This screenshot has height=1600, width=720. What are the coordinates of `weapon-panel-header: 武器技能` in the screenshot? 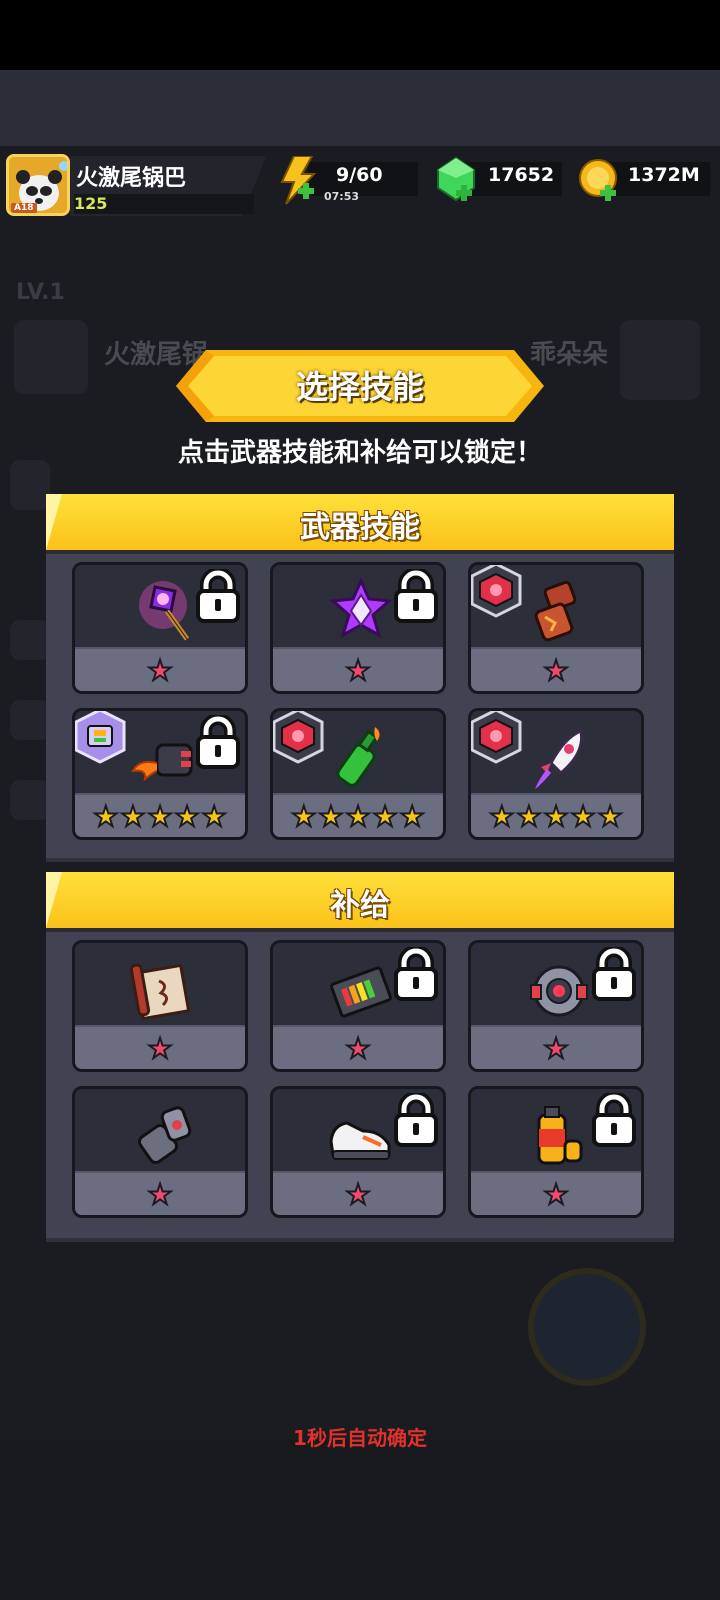 It's located at (360, 522).